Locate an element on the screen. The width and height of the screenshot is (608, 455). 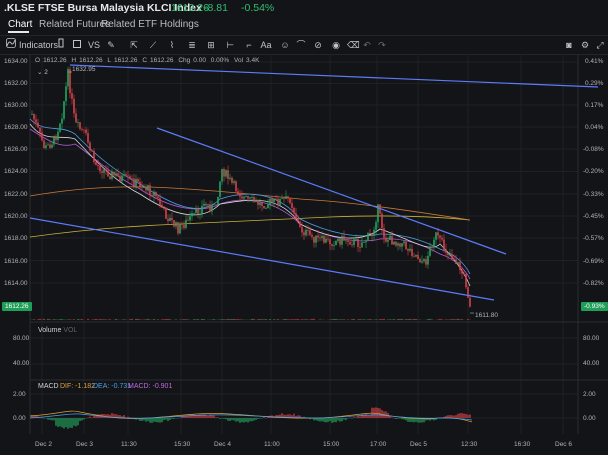
draw-tool-icon: ✎ is located at coordinates (111, 45).